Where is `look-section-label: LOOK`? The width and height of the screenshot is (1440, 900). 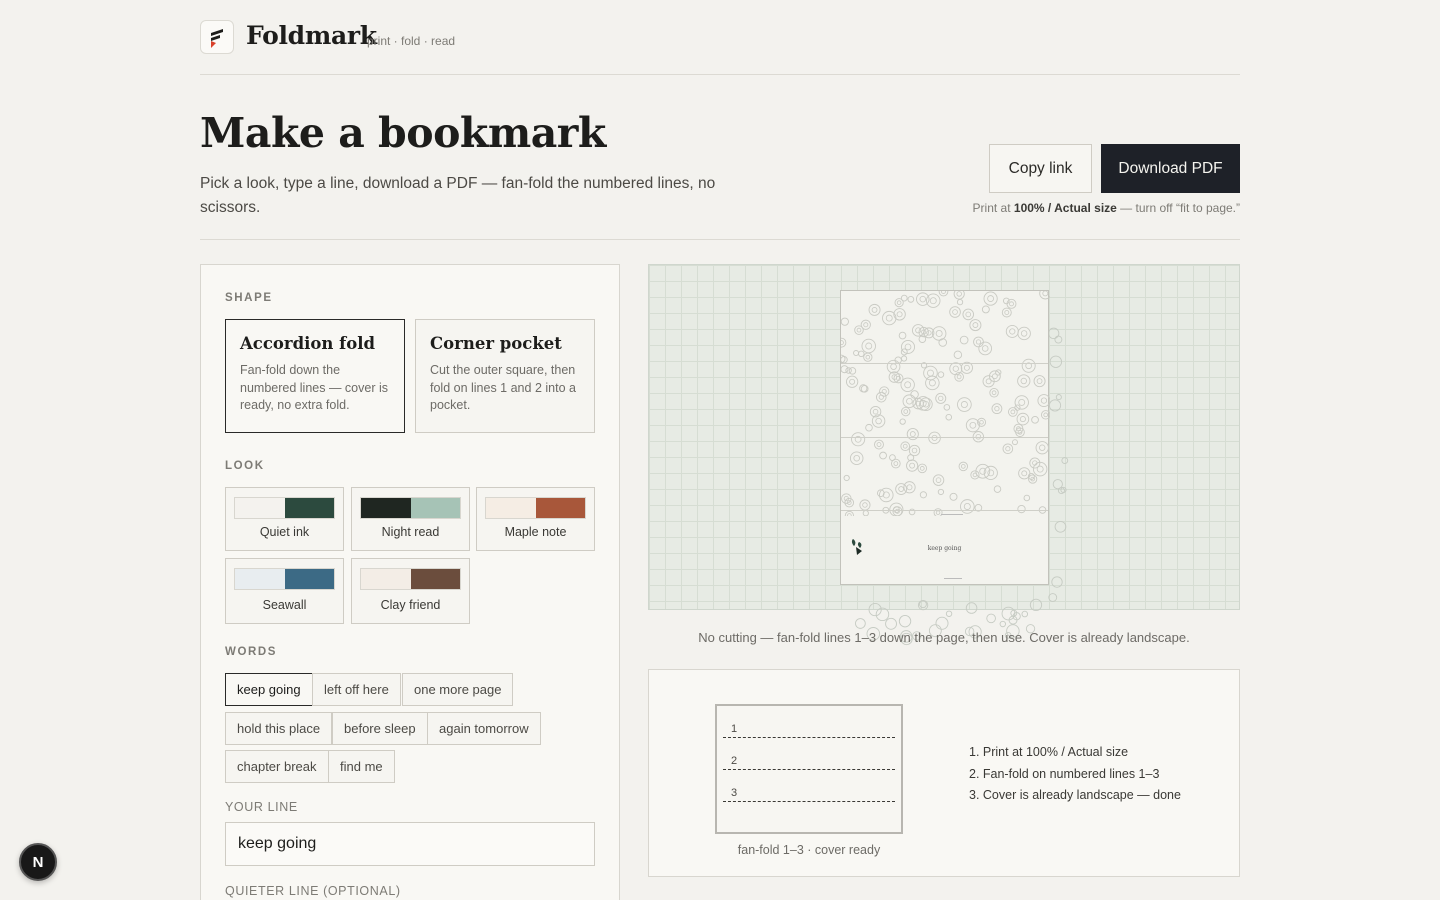 look-section-label: LOOK is located at coordinates (245, 466).